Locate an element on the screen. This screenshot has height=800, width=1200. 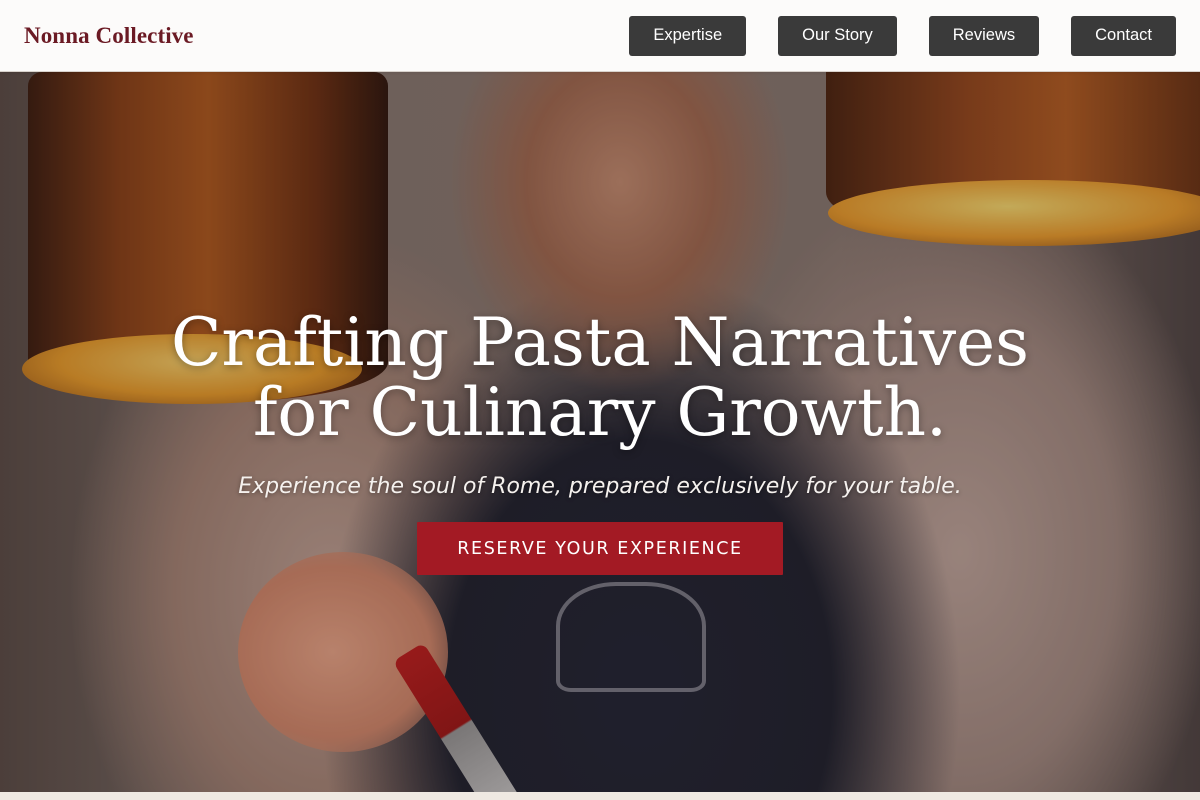
nav-links: Expertise Our Story Reviews Contact is located at coordinates (902, 35).